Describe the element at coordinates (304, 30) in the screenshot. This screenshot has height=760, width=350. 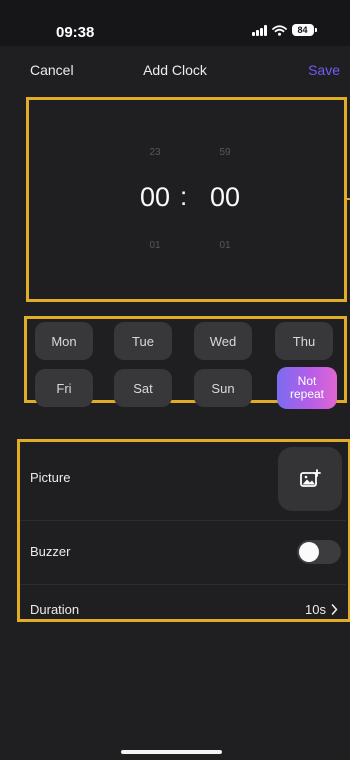
I see `battery-icon: 84` at that location.